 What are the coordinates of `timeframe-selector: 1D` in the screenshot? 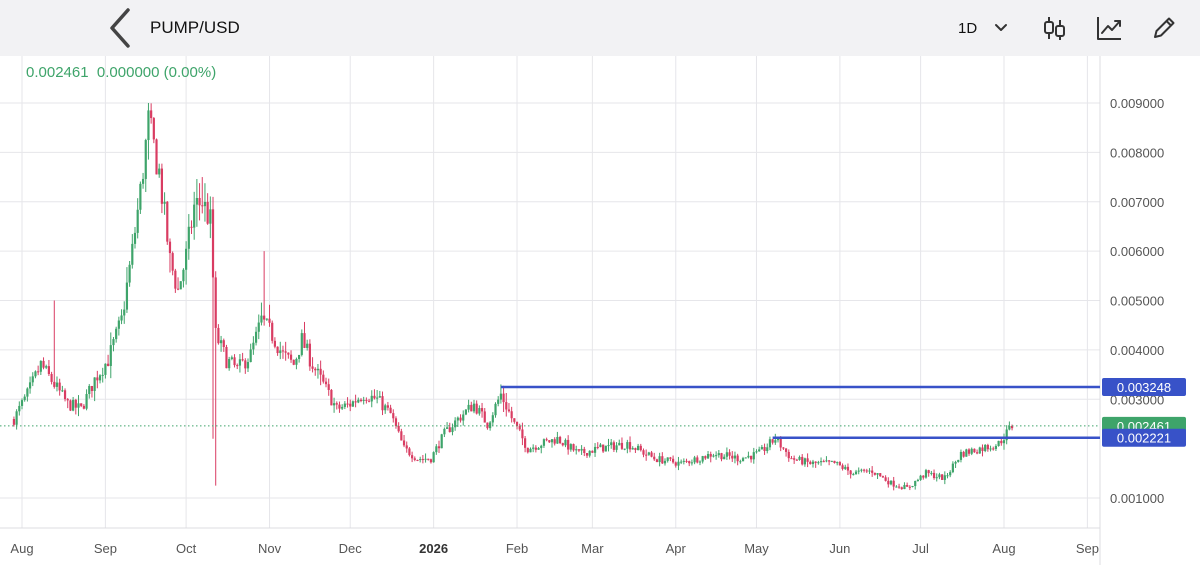 It's located at (967, 28).